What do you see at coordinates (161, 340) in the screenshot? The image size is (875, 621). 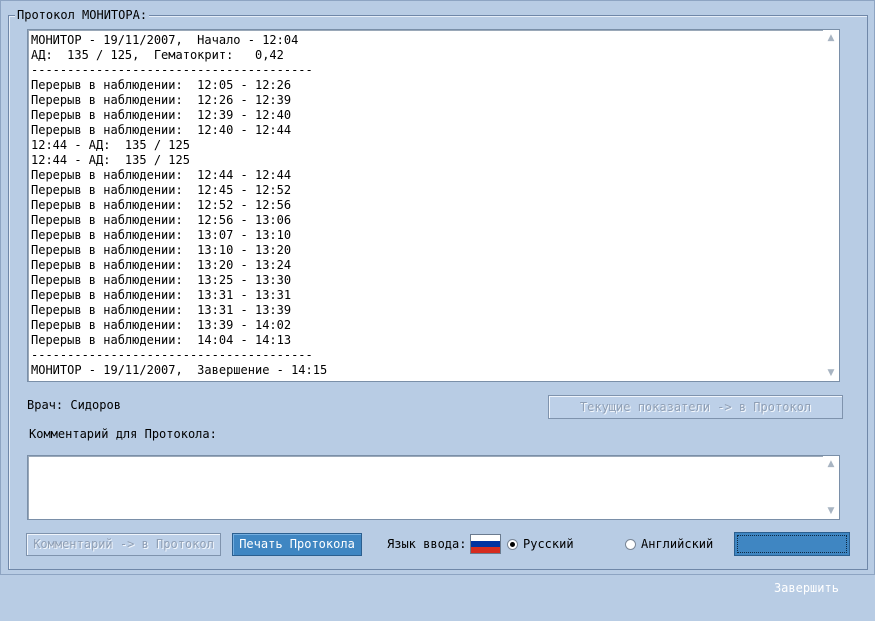 I see `log-line: Перерыв в наблюдении: 14:04 - 14:13` at bounding box center [161, 340].